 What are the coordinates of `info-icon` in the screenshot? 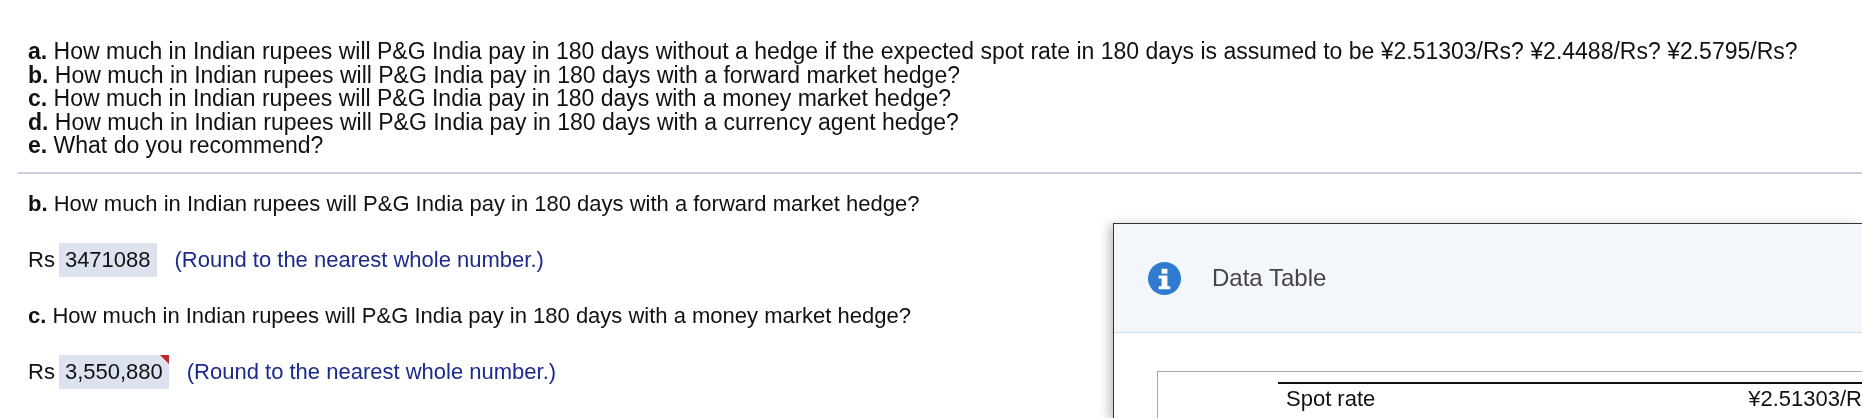 It's located at (1164, 278).